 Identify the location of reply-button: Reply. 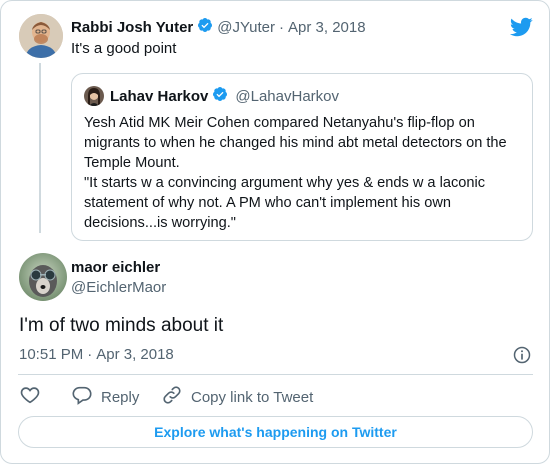
(105, 397).